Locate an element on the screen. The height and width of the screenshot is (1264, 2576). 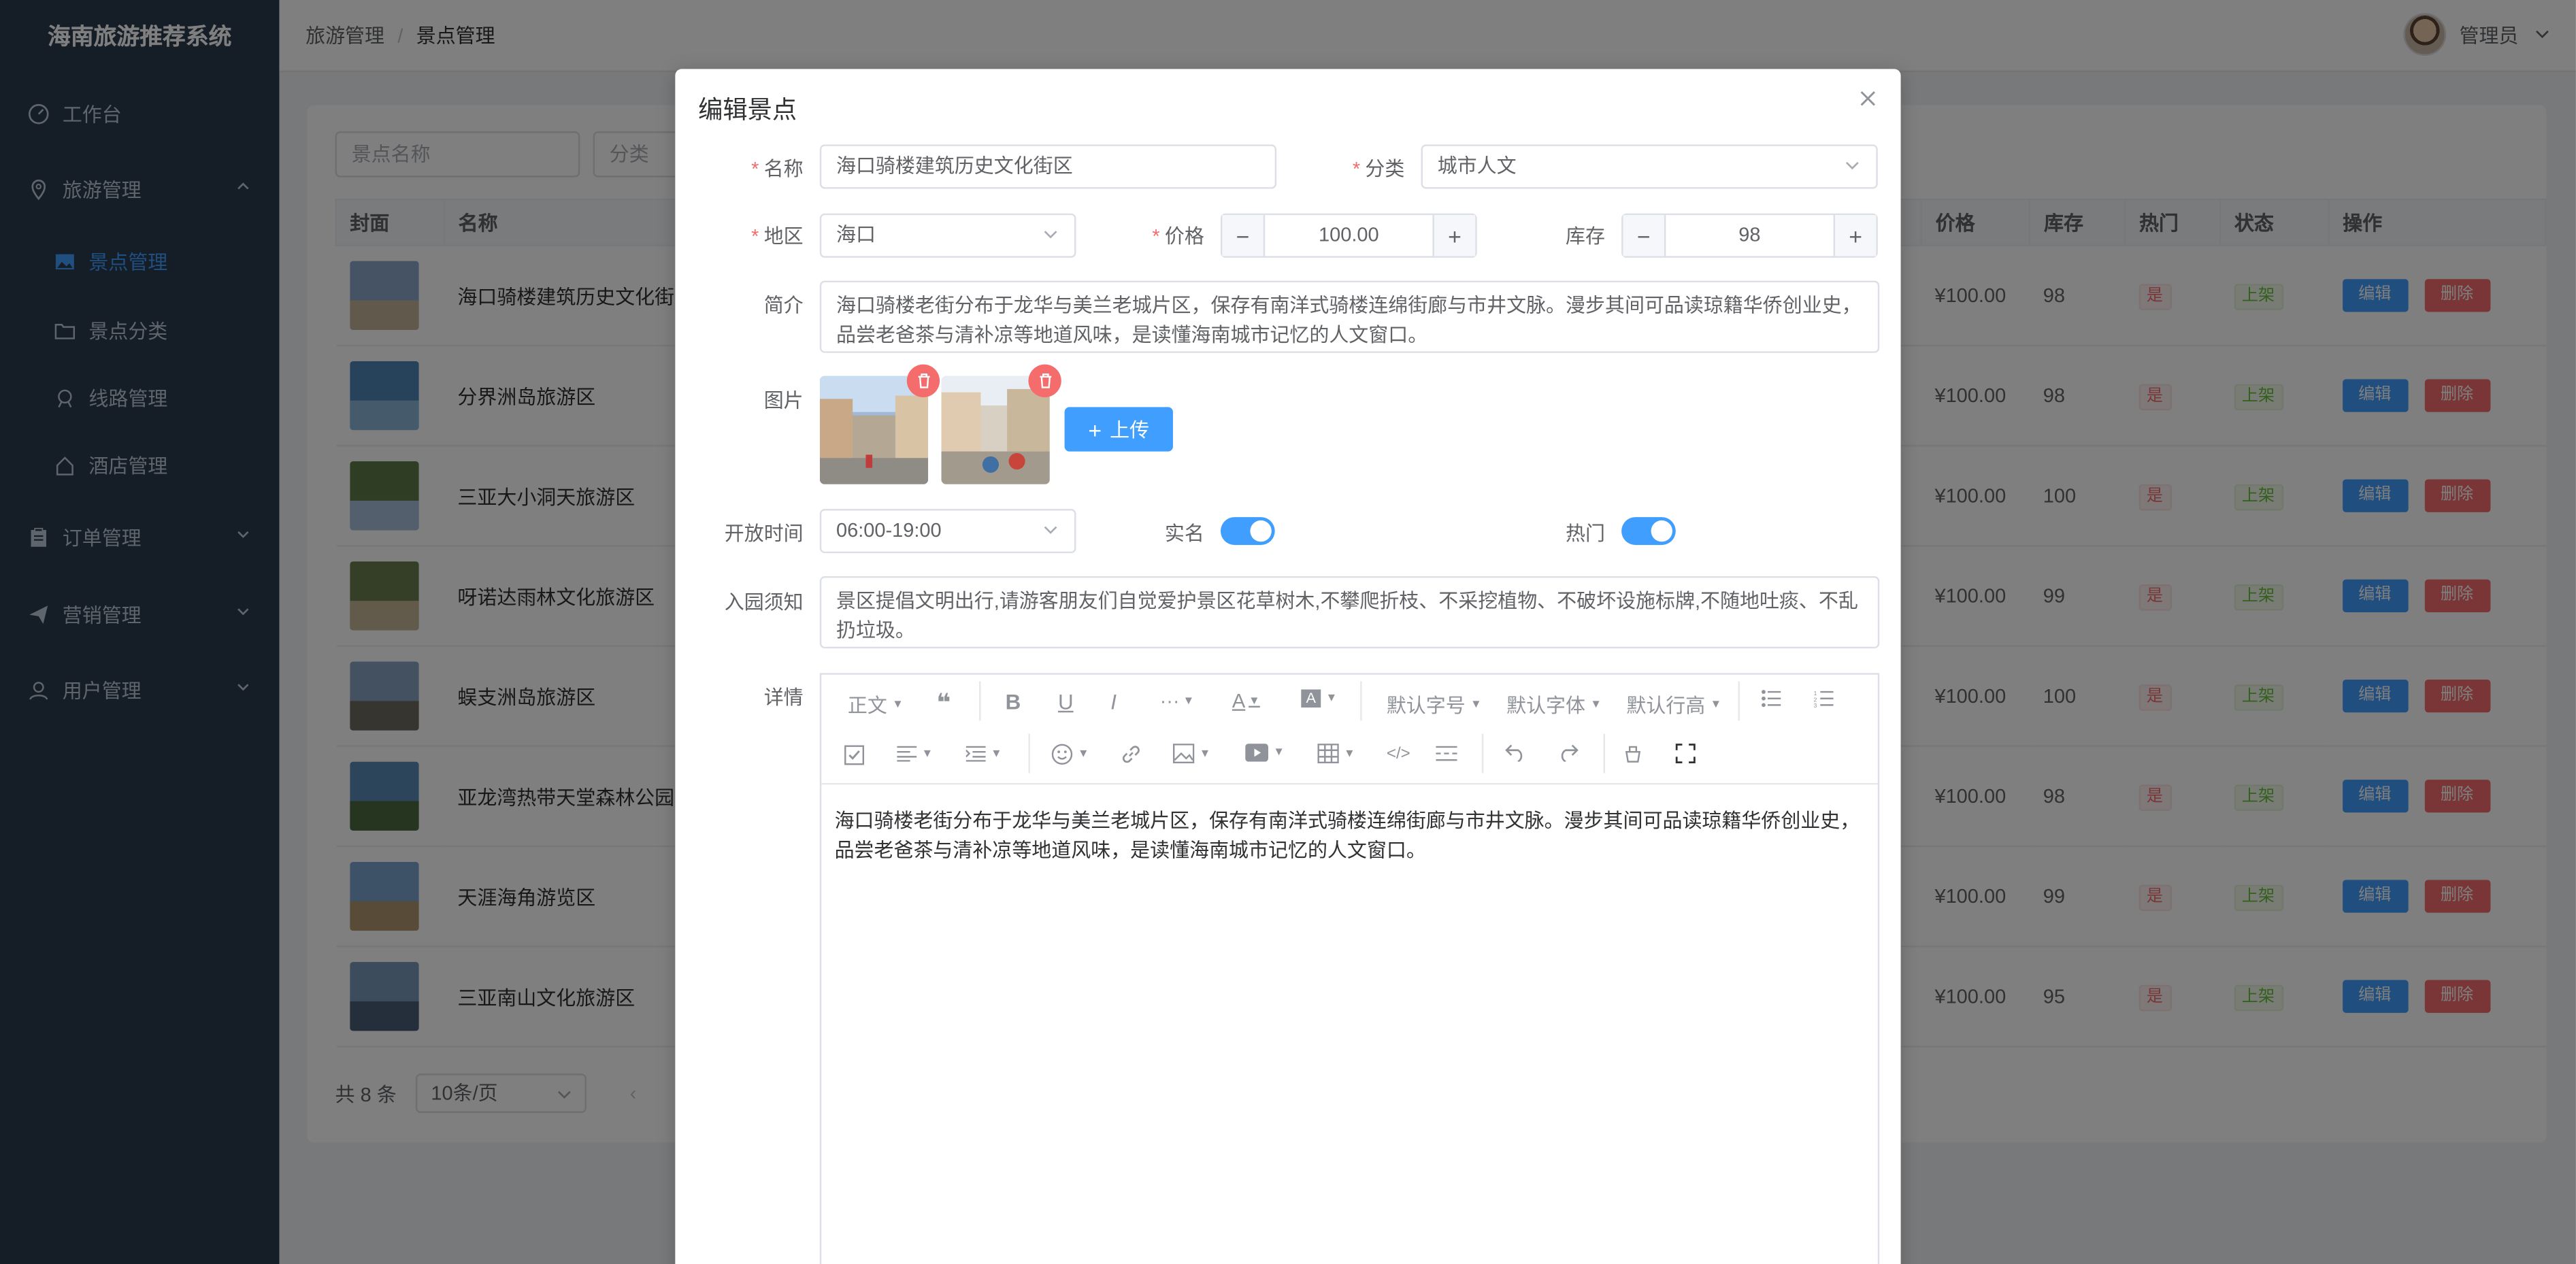
font-family-value: 默认字体 is located at coordinates (1546, 706).